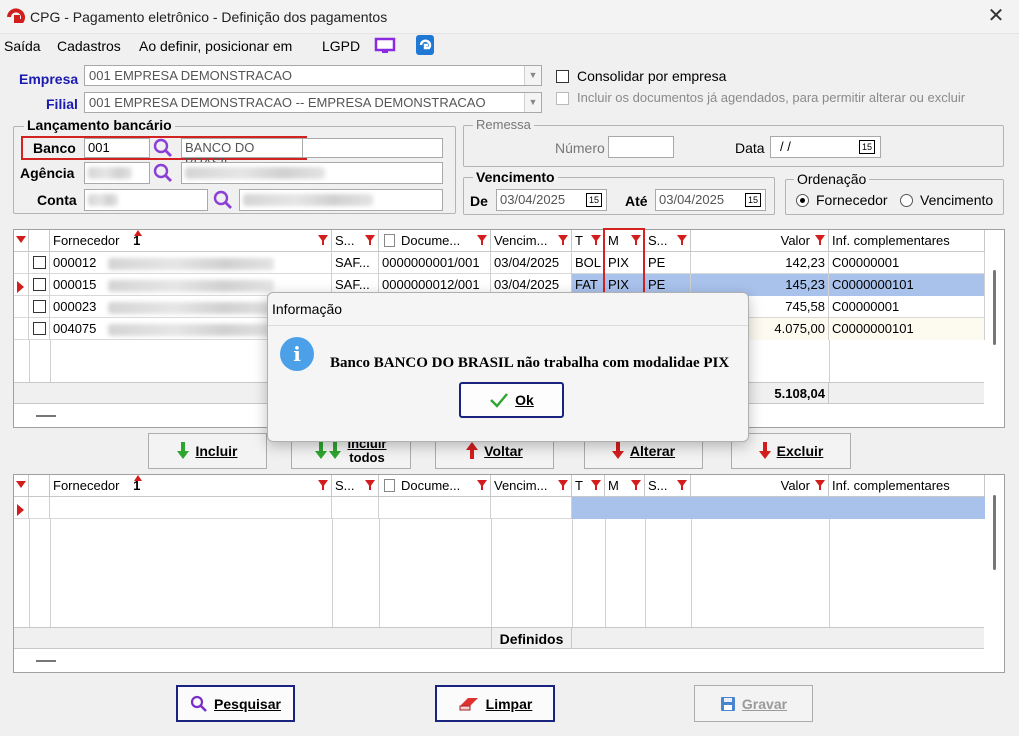 The width and height of the screenshot is (1019, 736). Describe the element at coordinates (753, 703) in the screenshot. I see `gravar-button: Gravar` at that location.